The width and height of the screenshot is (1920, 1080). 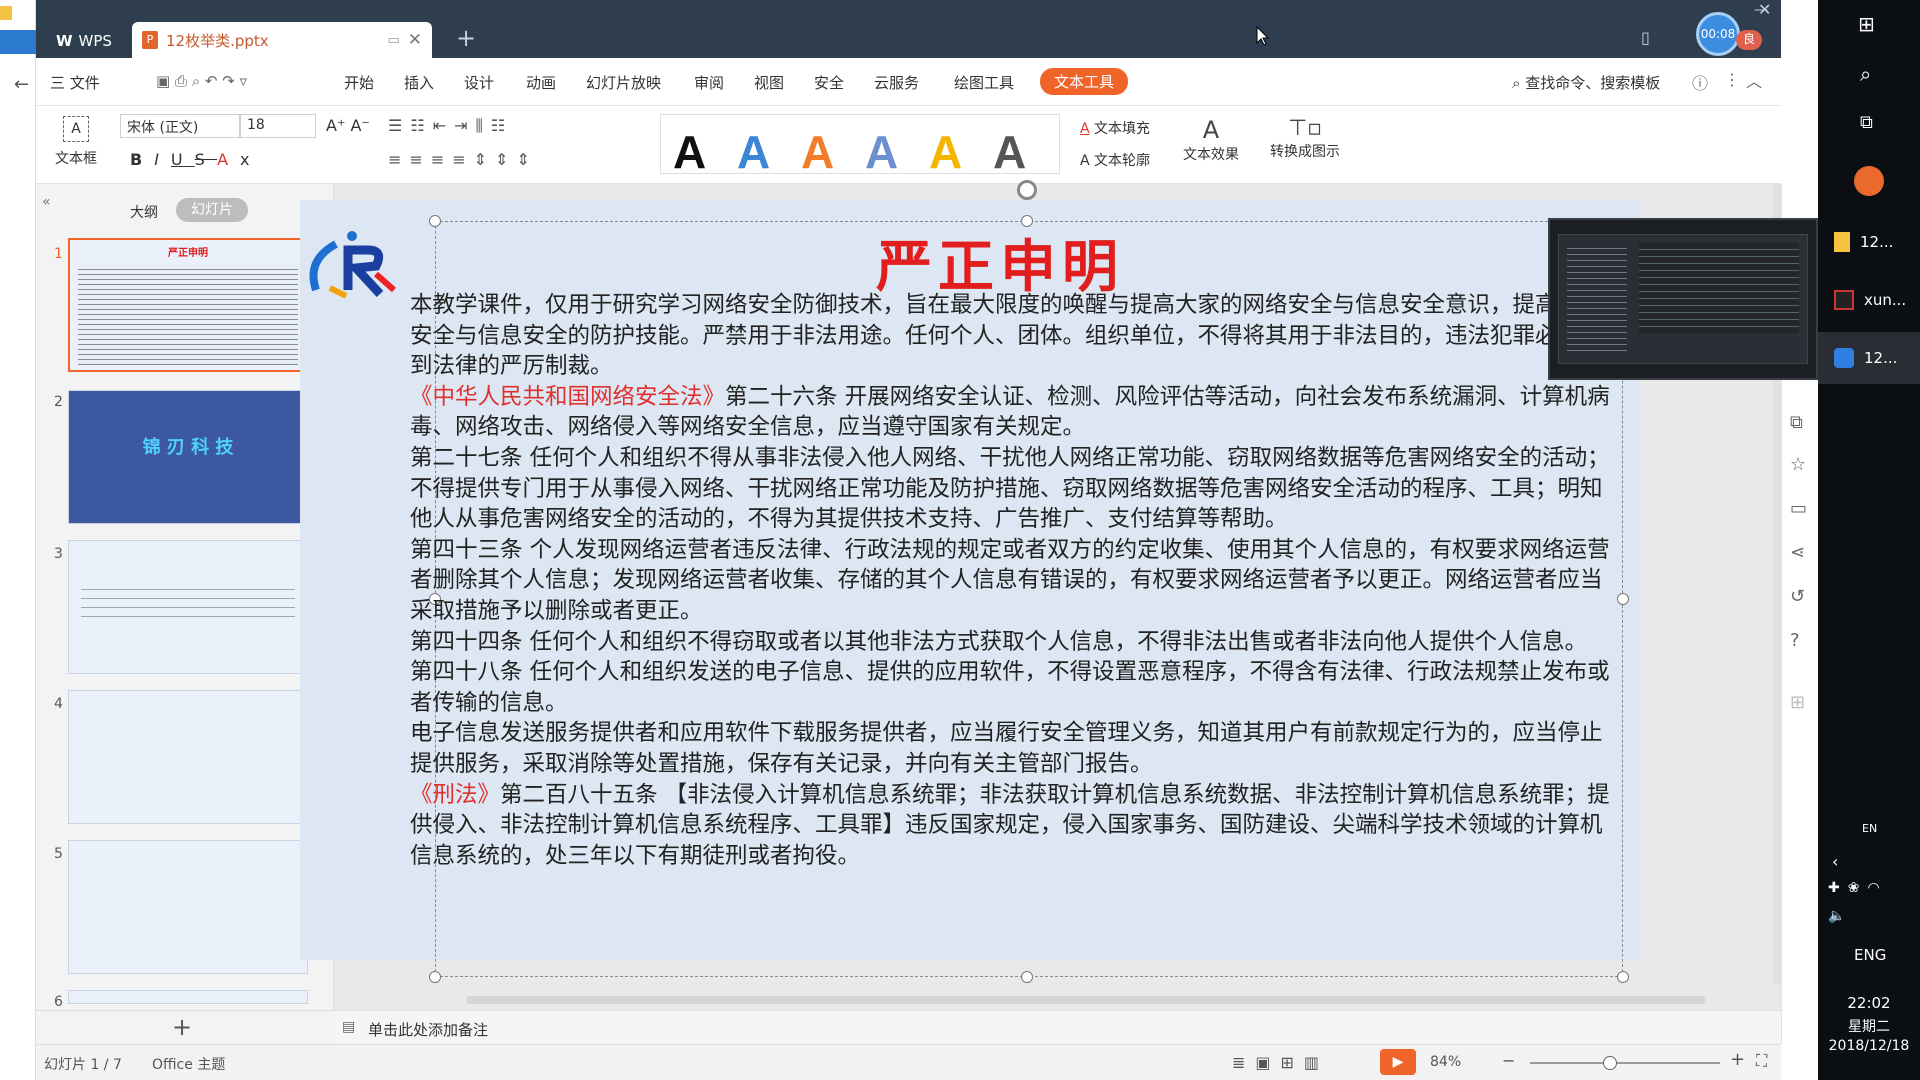 What do you see at coordinates (278, 126) in the screenshot?
I see `font-size-select: 18` at bounding box center [278, 126].